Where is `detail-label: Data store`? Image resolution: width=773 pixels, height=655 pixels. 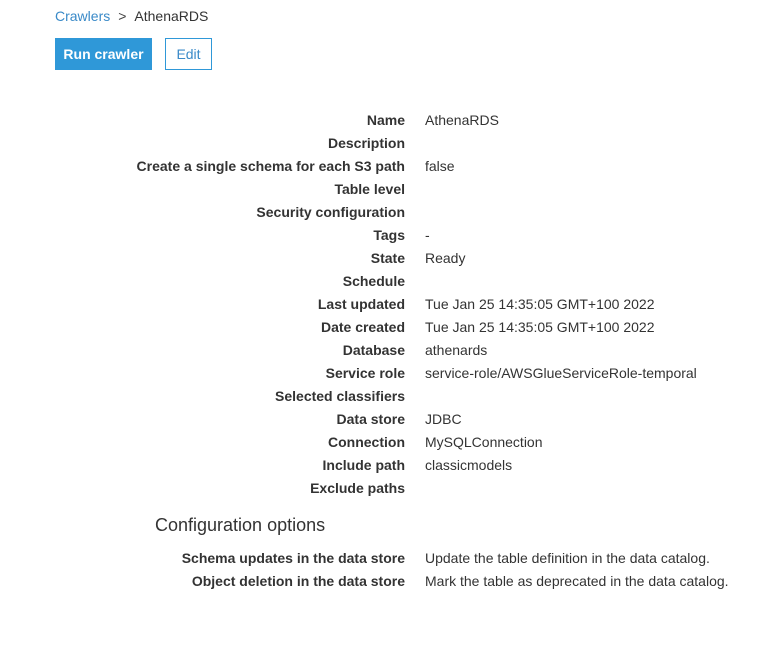 detail-label: Data store is located at coordinates (370, 418).